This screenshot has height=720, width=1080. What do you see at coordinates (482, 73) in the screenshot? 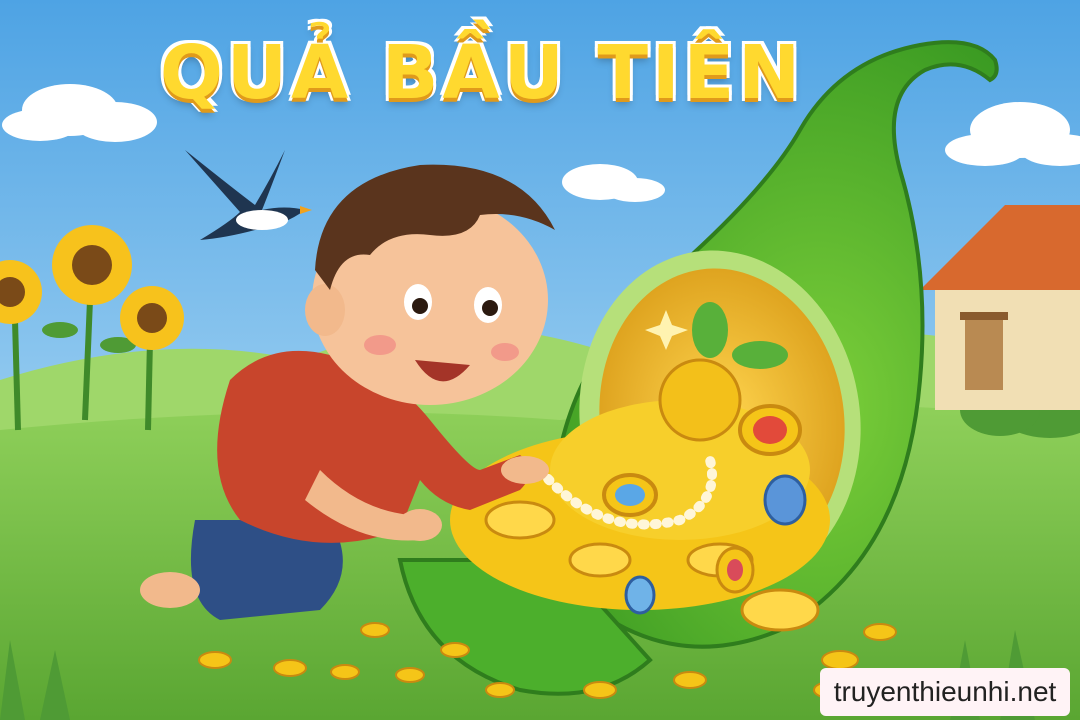
I see `story-title: QUẢ BẦU TIÊN` at bounding box center [482, 73].